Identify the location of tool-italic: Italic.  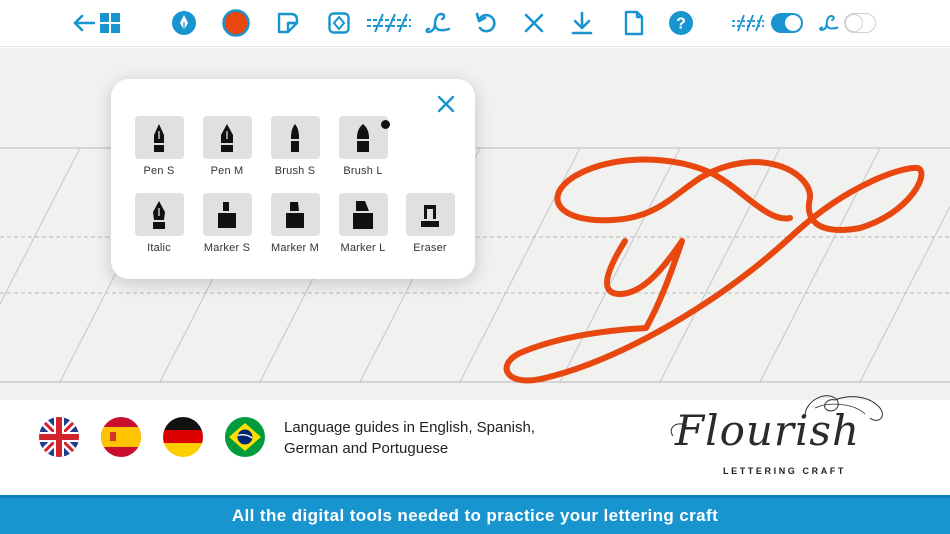
(159, 223).